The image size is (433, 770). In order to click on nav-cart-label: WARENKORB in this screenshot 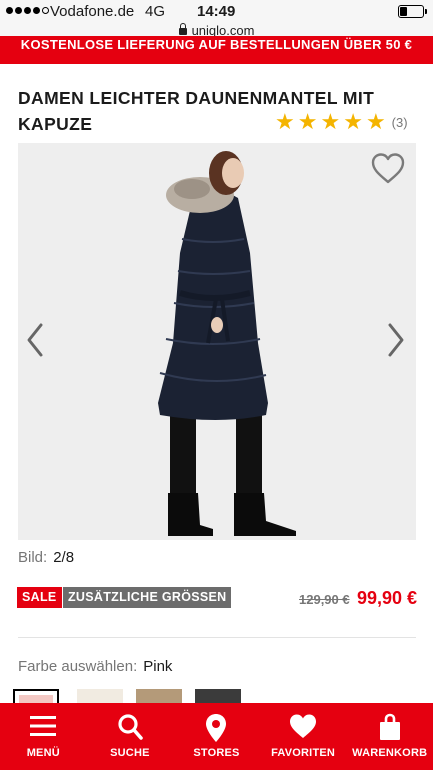, I will do `click(390, 753)`.